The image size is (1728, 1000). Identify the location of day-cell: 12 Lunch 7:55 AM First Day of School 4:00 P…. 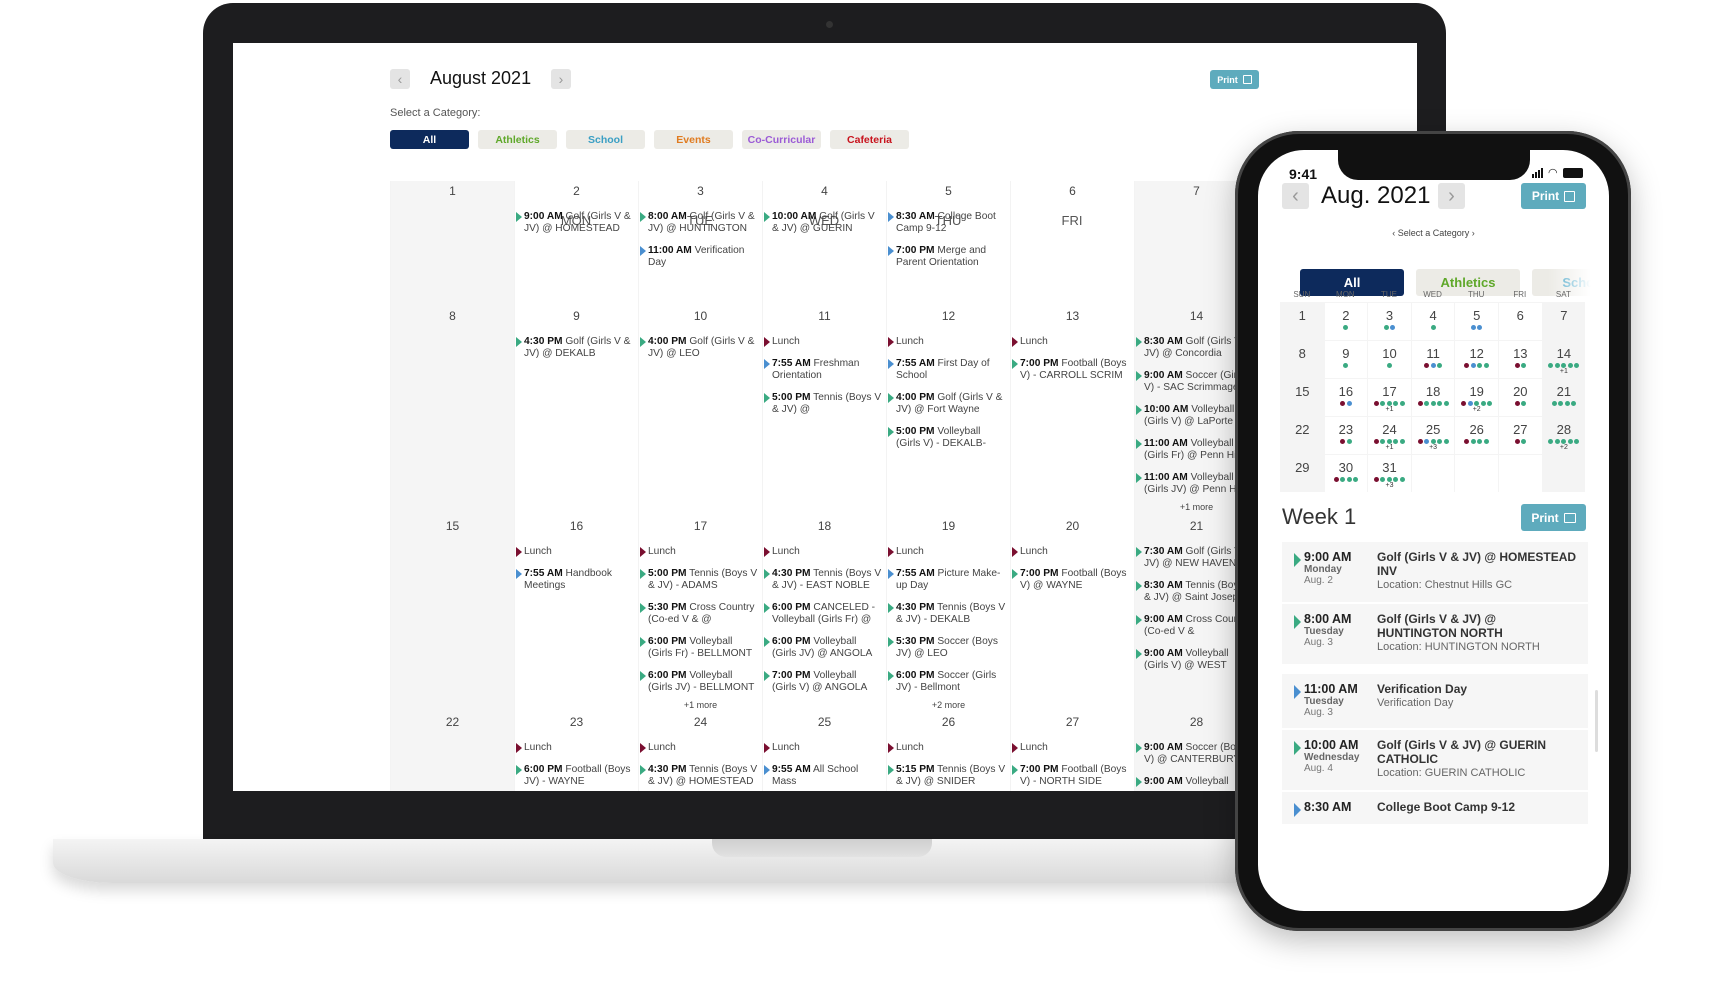
(948, 411).